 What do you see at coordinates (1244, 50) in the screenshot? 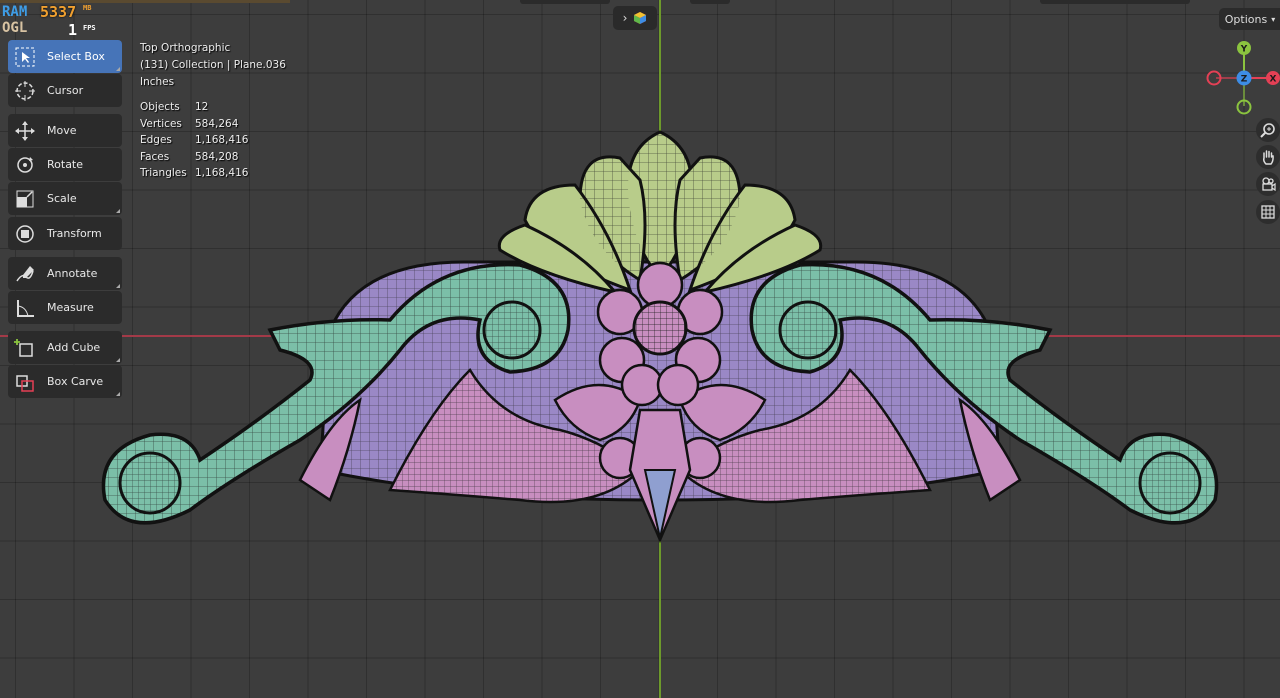
I see `svg-text: Y` at bounding box center [1244, 50].